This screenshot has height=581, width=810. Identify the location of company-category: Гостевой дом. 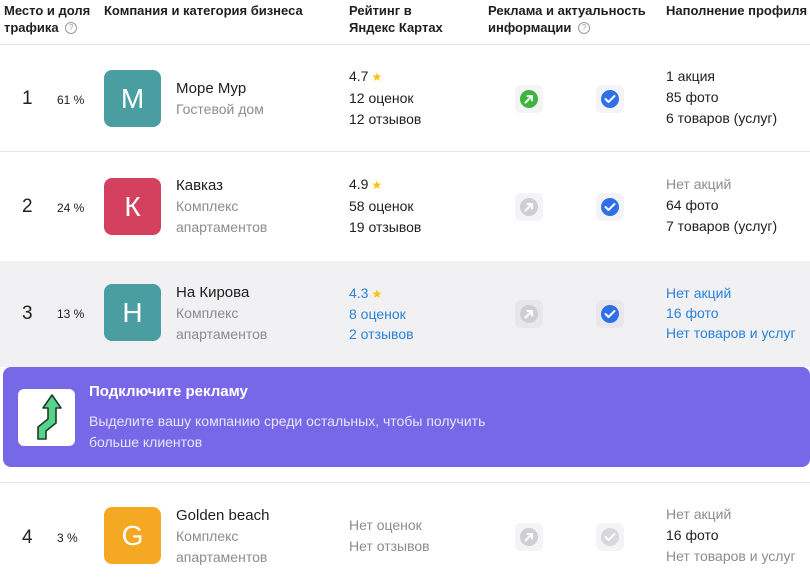
(220, 109).